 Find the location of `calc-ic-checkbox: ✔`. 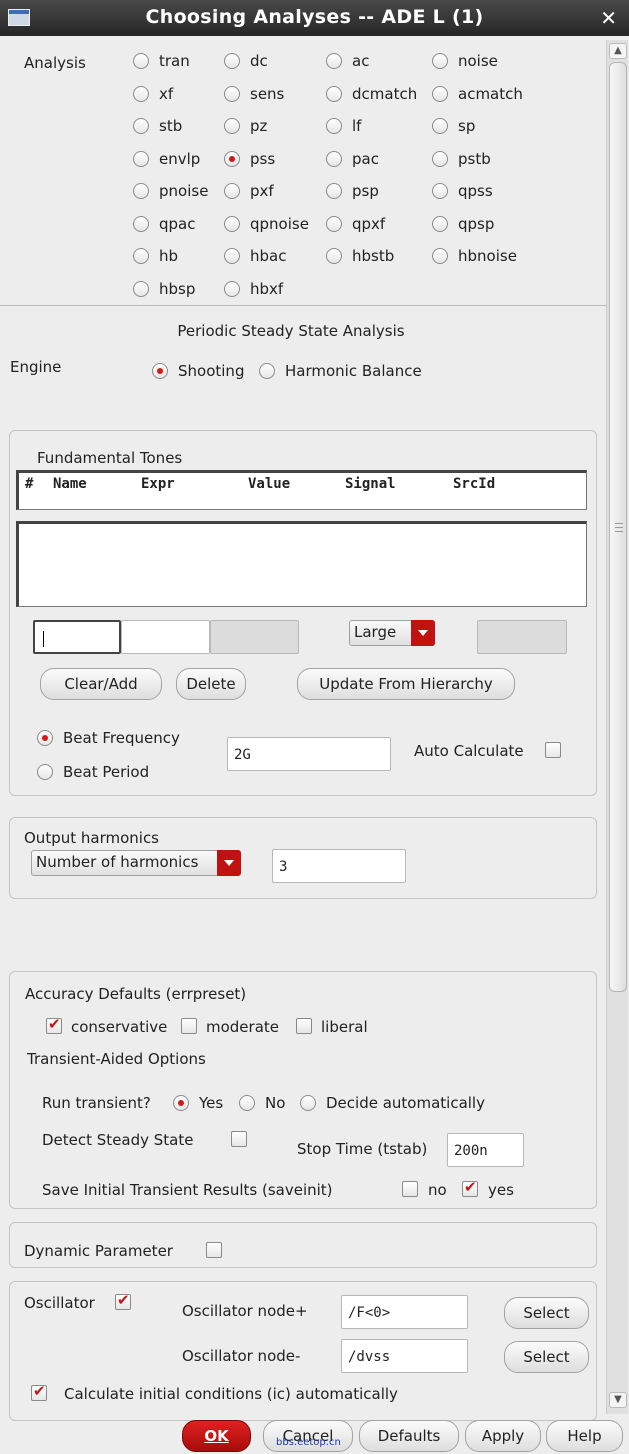

calc-ic-checkbox: ✔ is located at coordinates (39, 1391).